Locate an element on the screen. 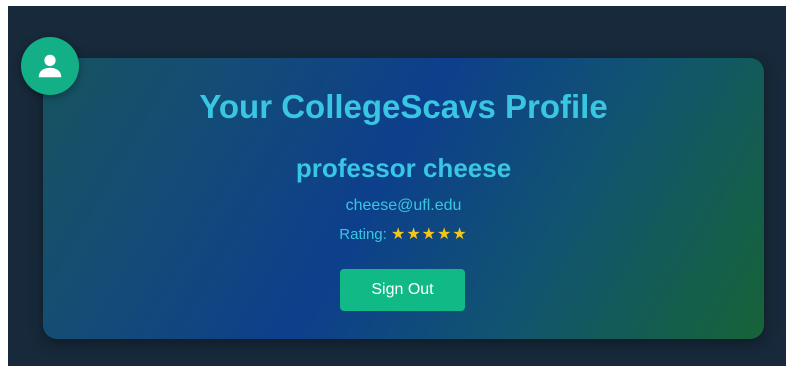  avatar is located at coordinates (50, 66).